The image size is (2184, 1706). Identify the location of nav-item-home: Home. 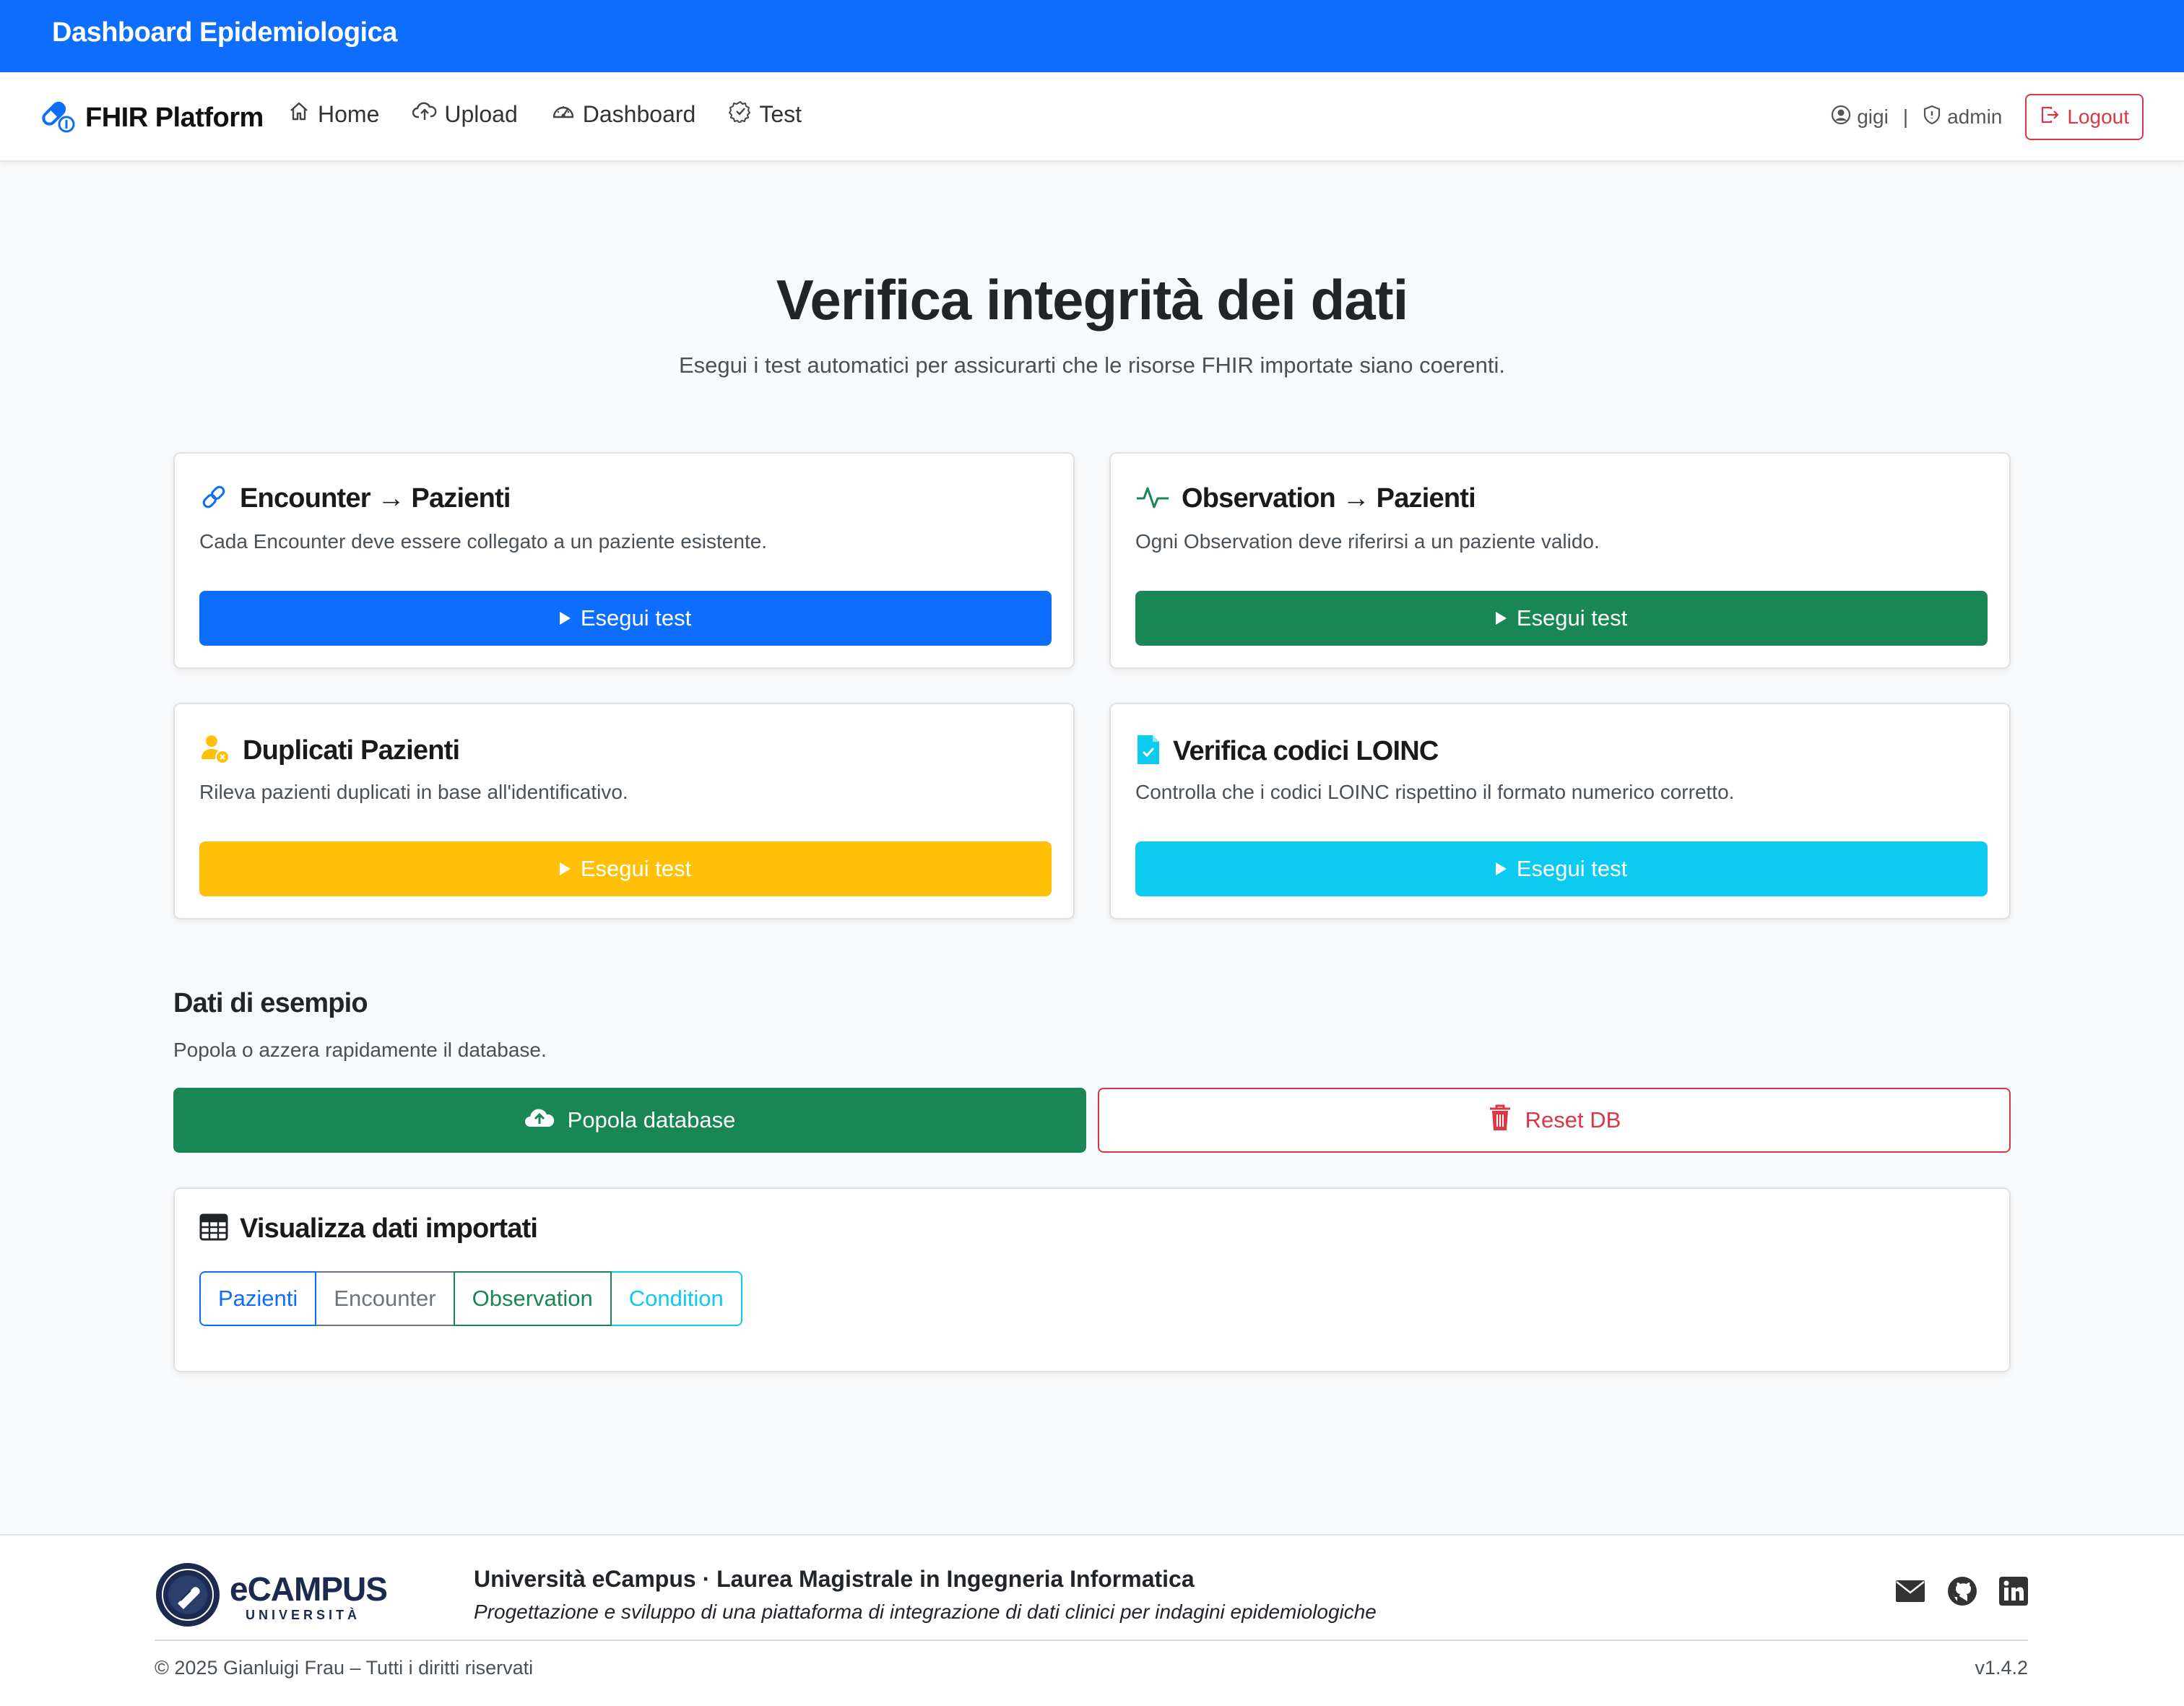
(333, 114).